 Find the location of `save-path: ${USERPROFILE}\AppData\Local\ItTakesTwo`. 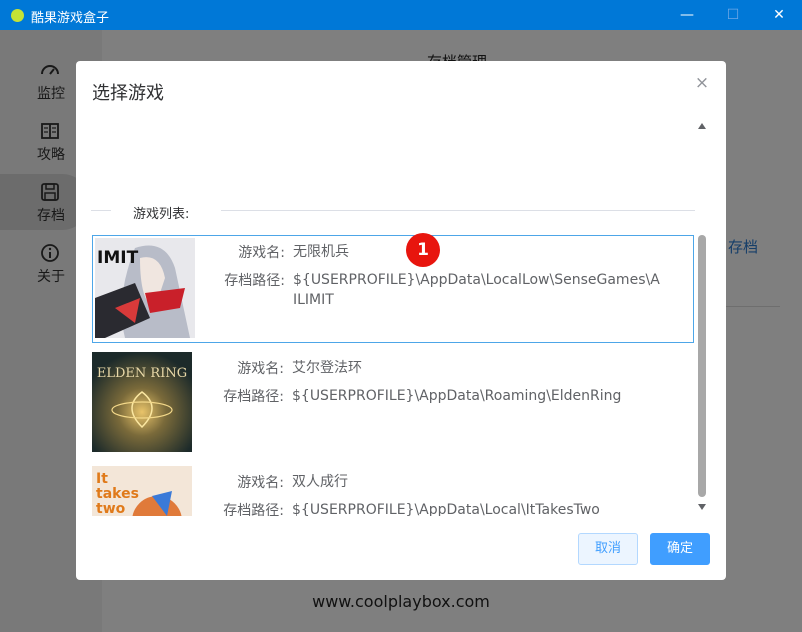

save-path: ${USERPROFILE}\AppData\Local\ItTakesTwo is located at coordinates (446, 509).